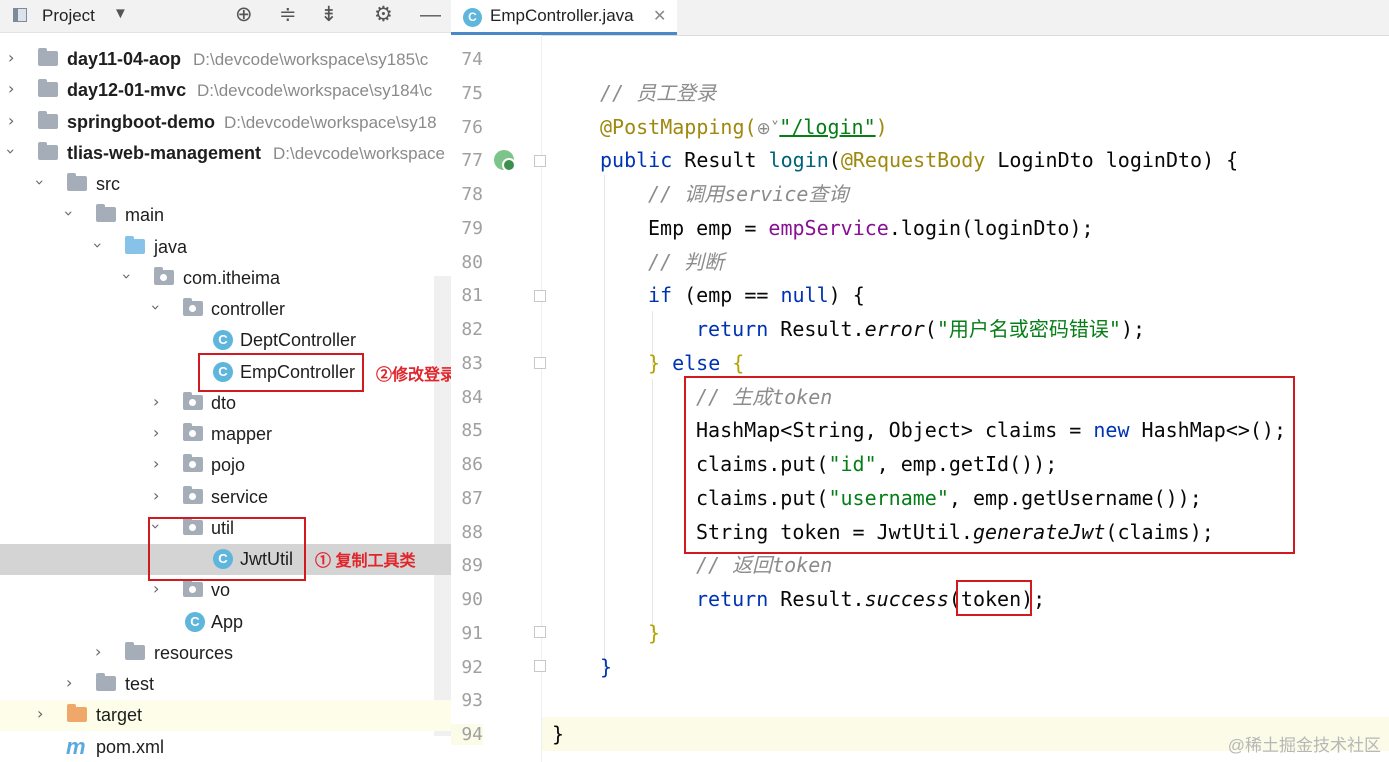 Image resolution: width=1389 pixels, height=762 pixels. Describe the element at coordinates (225, 747) in the screenshot. I see `tree-item-pom-xml: m pom.xml` at that location.